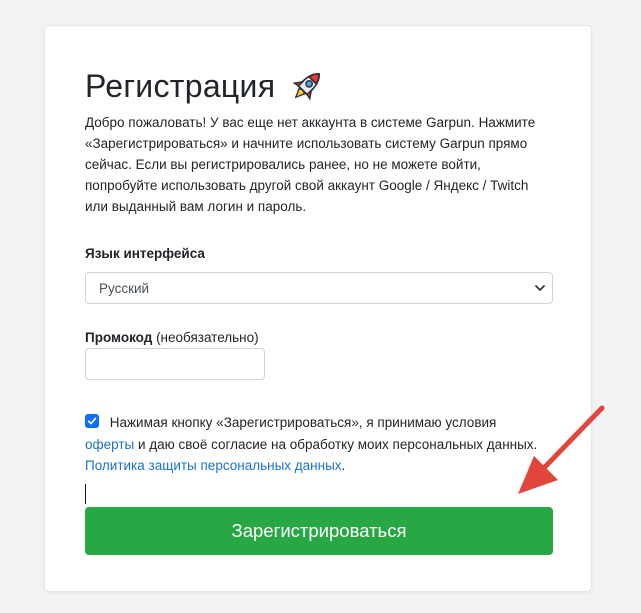 This screenshot has width=641, height=613. Describe the element at coordinates (119, 337) in the screenshot. I see `promo-label-title: Промокод` at that location.